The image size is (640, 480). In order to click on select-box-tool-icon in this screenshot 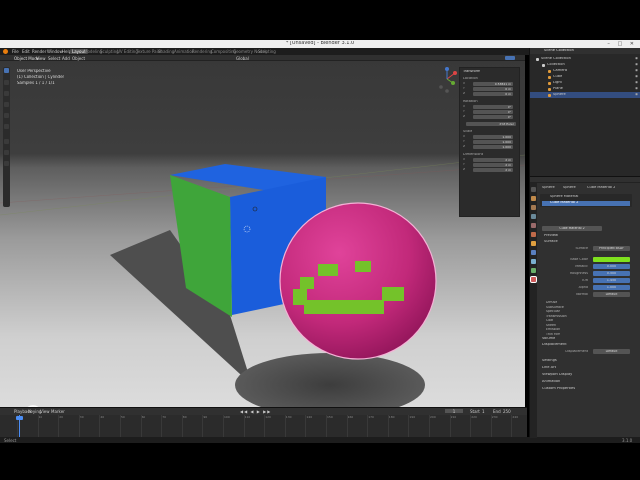, I will do `click(6, 70)`.